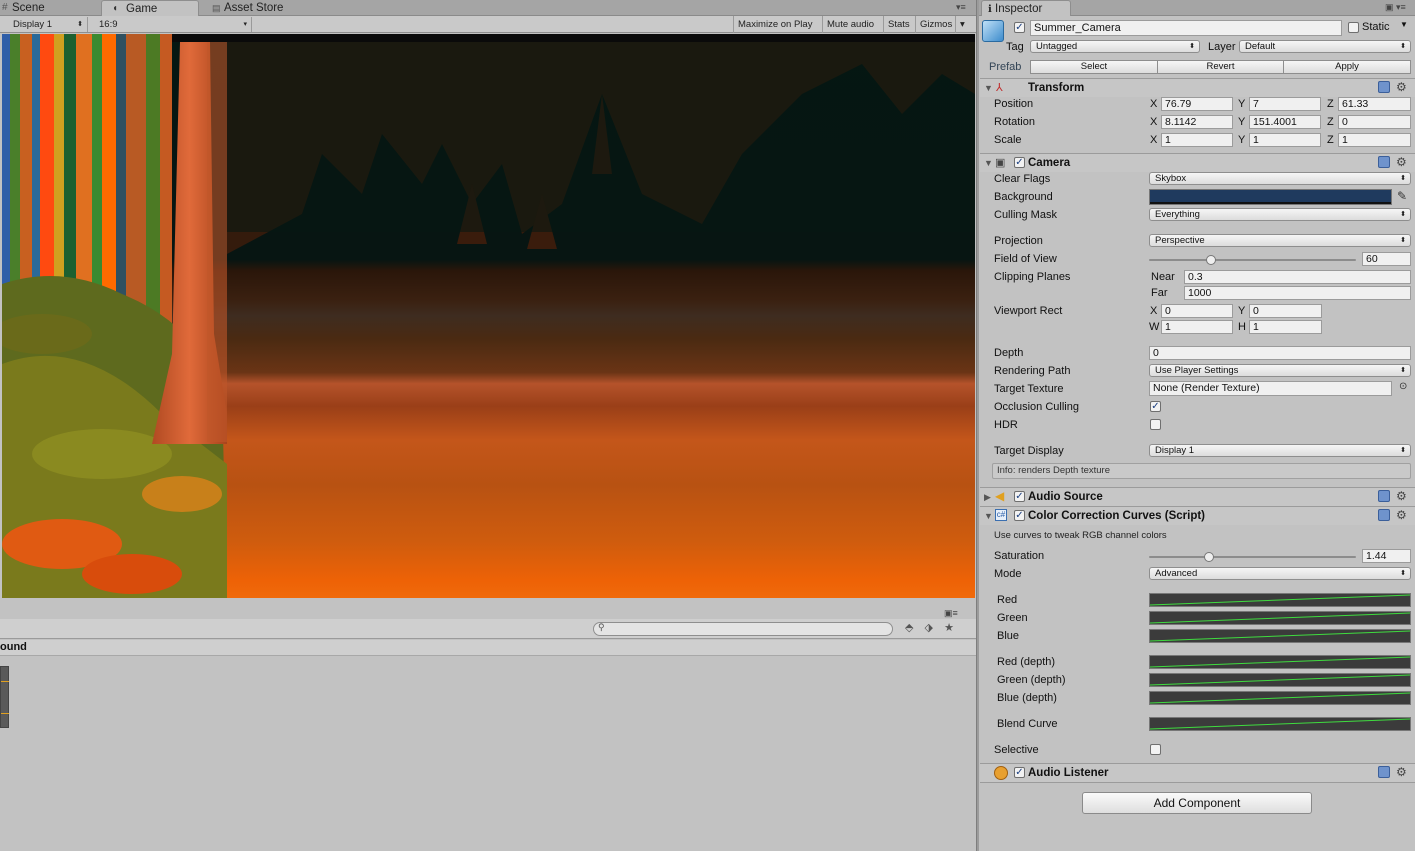 This screenshot has height=851, width=1415. I want to click on fov-slider-knob, so click(1211, 260).